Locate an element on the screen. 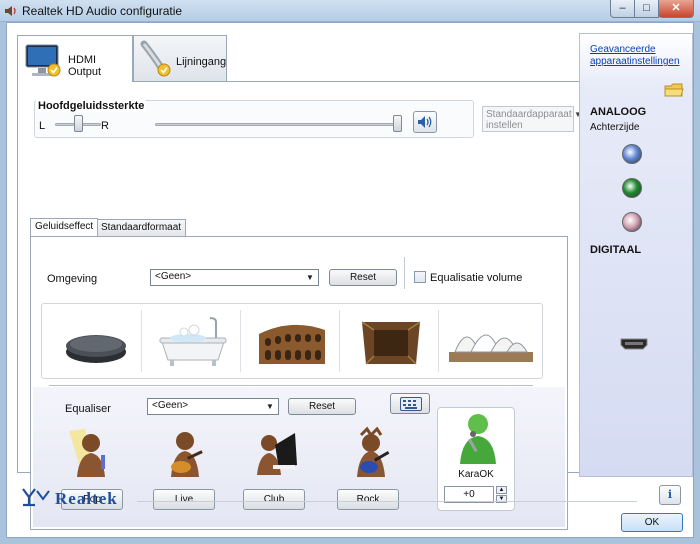 The image size is (700, 544). brand-text: Realtek is located at coordinates (86, 498).